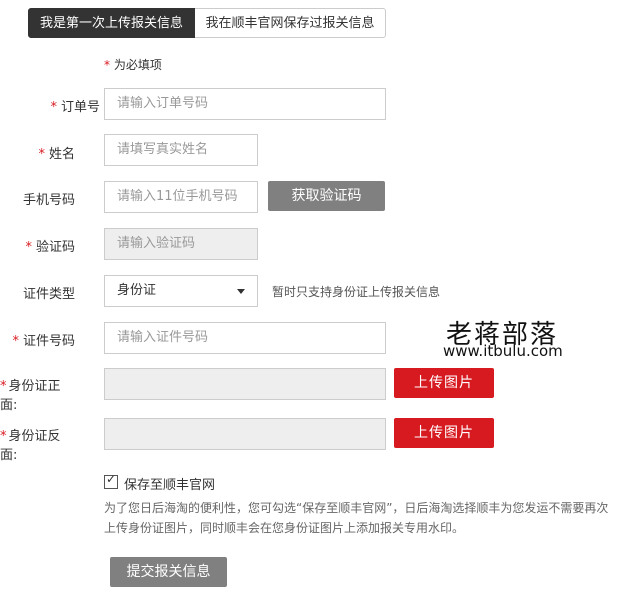 The width and height of the screenshot is (622, 596). What do you see at coordinates (245, 384) in the screenshot?
I see `id-front-upload-area` at bounding box center [245, 384].